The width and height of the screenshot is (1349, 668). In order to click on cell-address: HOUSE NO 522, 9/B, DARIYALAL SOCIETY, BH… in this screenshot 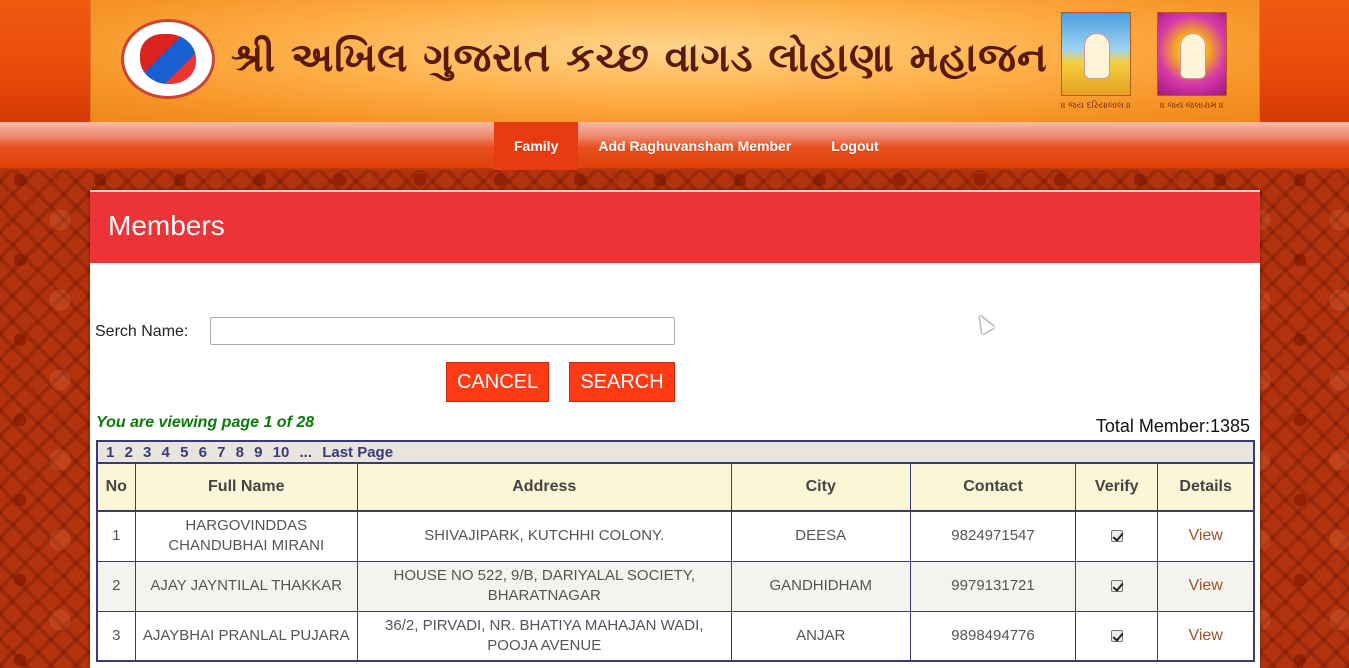, I will do `click(544, 586)`.